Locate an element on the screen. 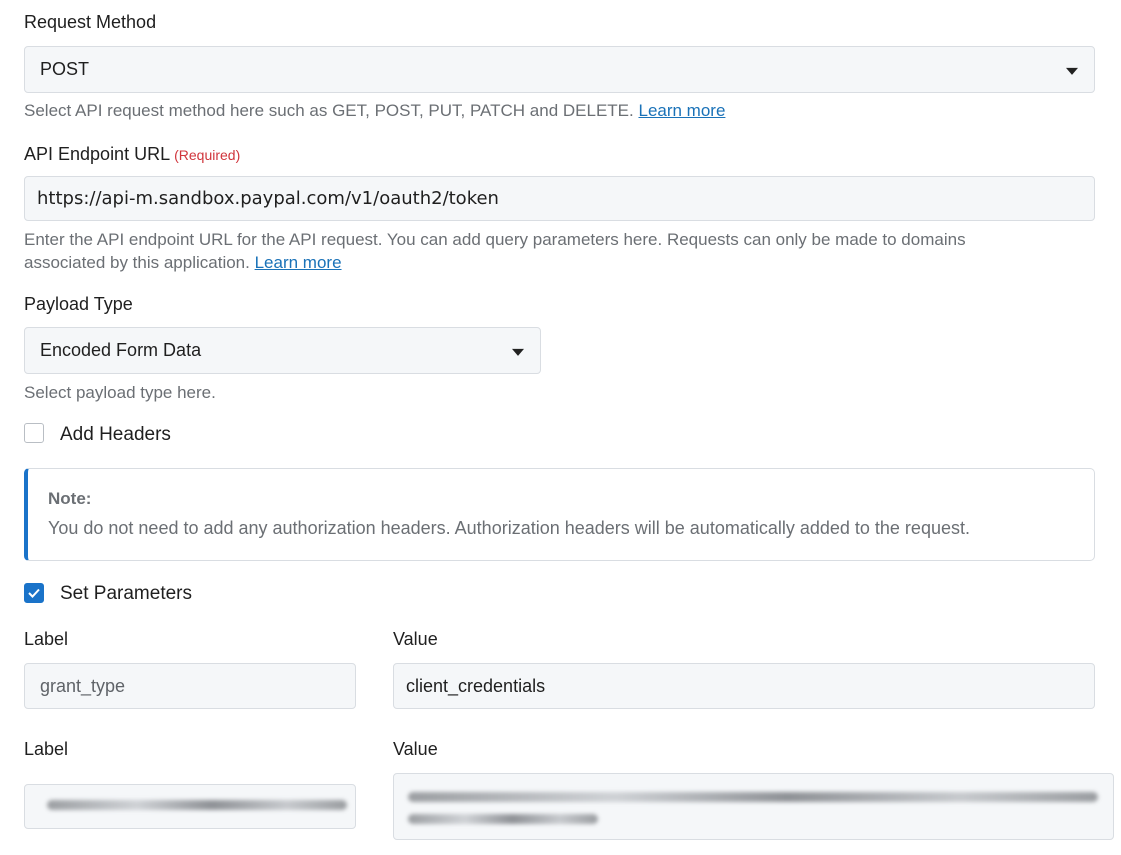 This screenshot has width=1121, height=855. request-method-label: Request Method is located at coordinates (90, 22).